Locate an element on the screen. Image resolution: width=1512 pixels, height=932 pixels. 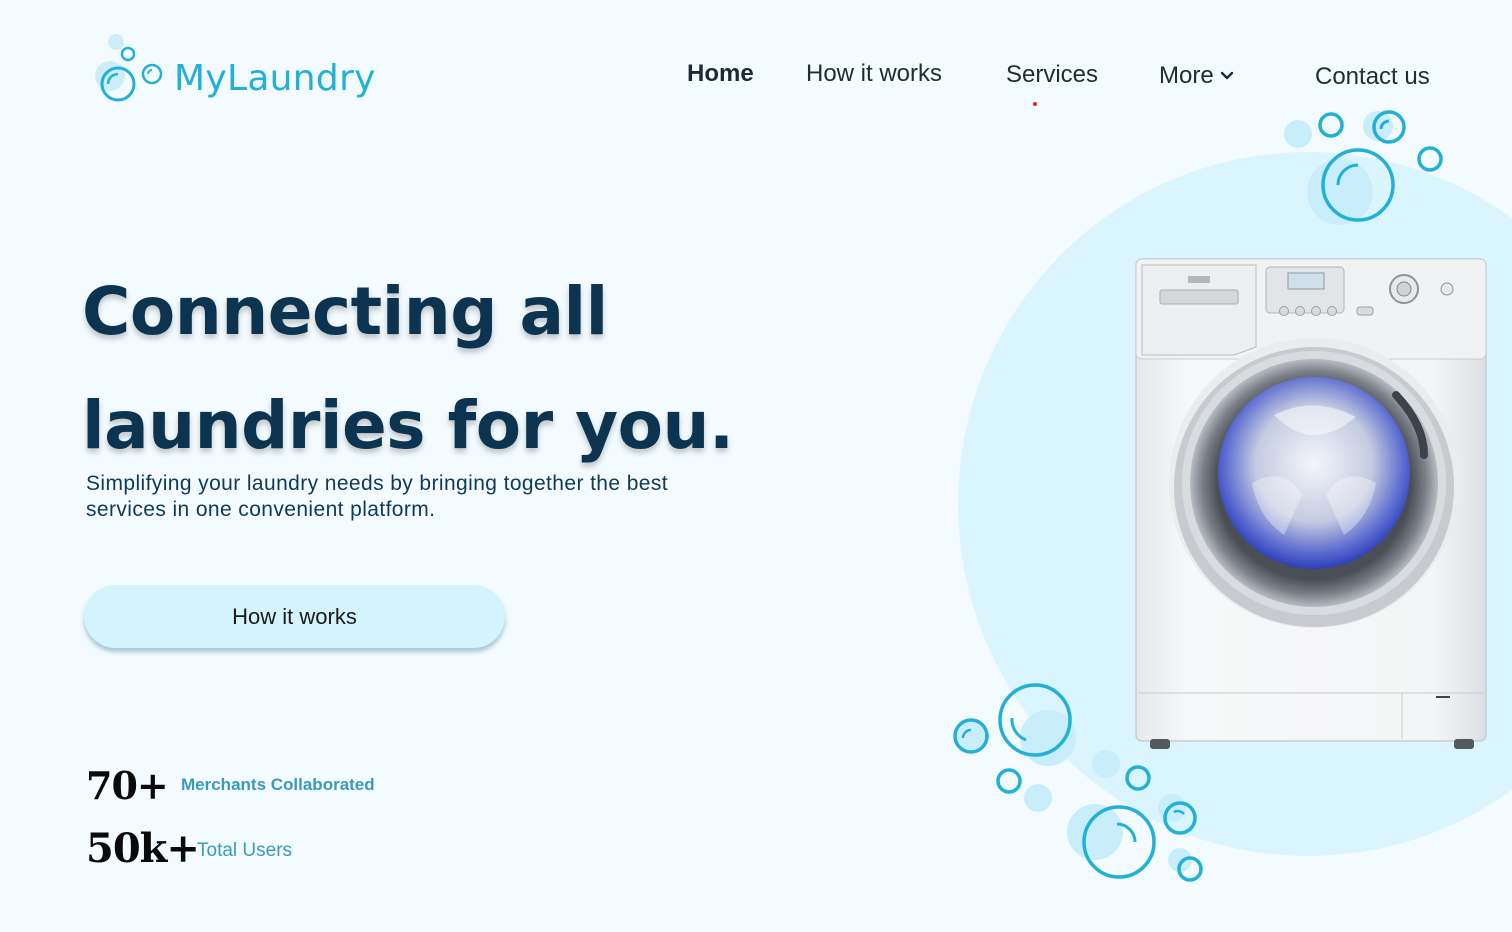
washing-machine-image is located at coordinates (1311, 503).